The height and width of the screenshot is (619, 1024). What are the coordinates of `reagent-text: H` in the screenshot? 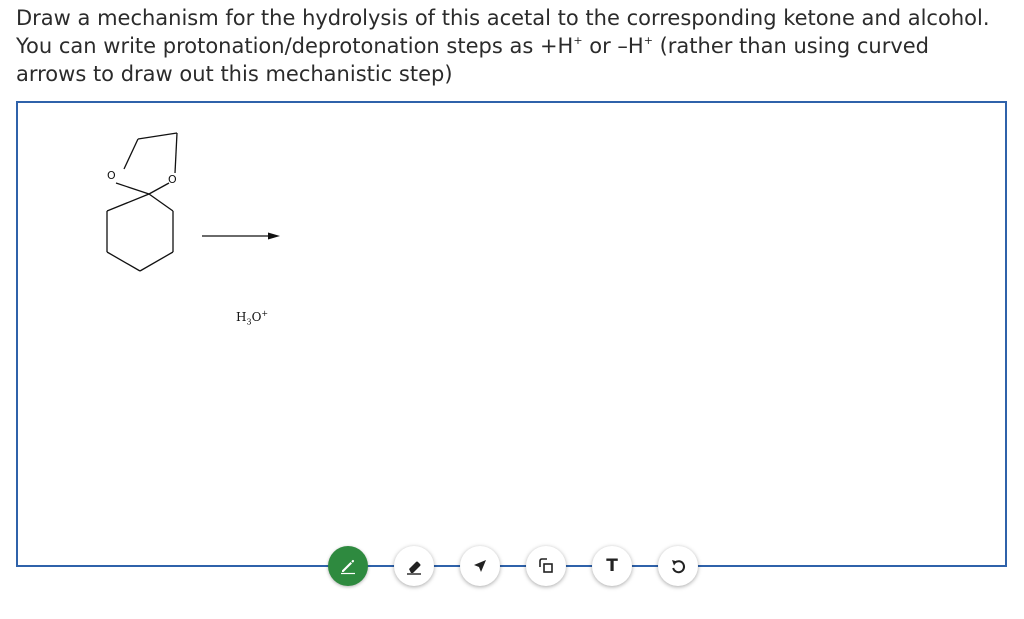 It's located at (241, 317).